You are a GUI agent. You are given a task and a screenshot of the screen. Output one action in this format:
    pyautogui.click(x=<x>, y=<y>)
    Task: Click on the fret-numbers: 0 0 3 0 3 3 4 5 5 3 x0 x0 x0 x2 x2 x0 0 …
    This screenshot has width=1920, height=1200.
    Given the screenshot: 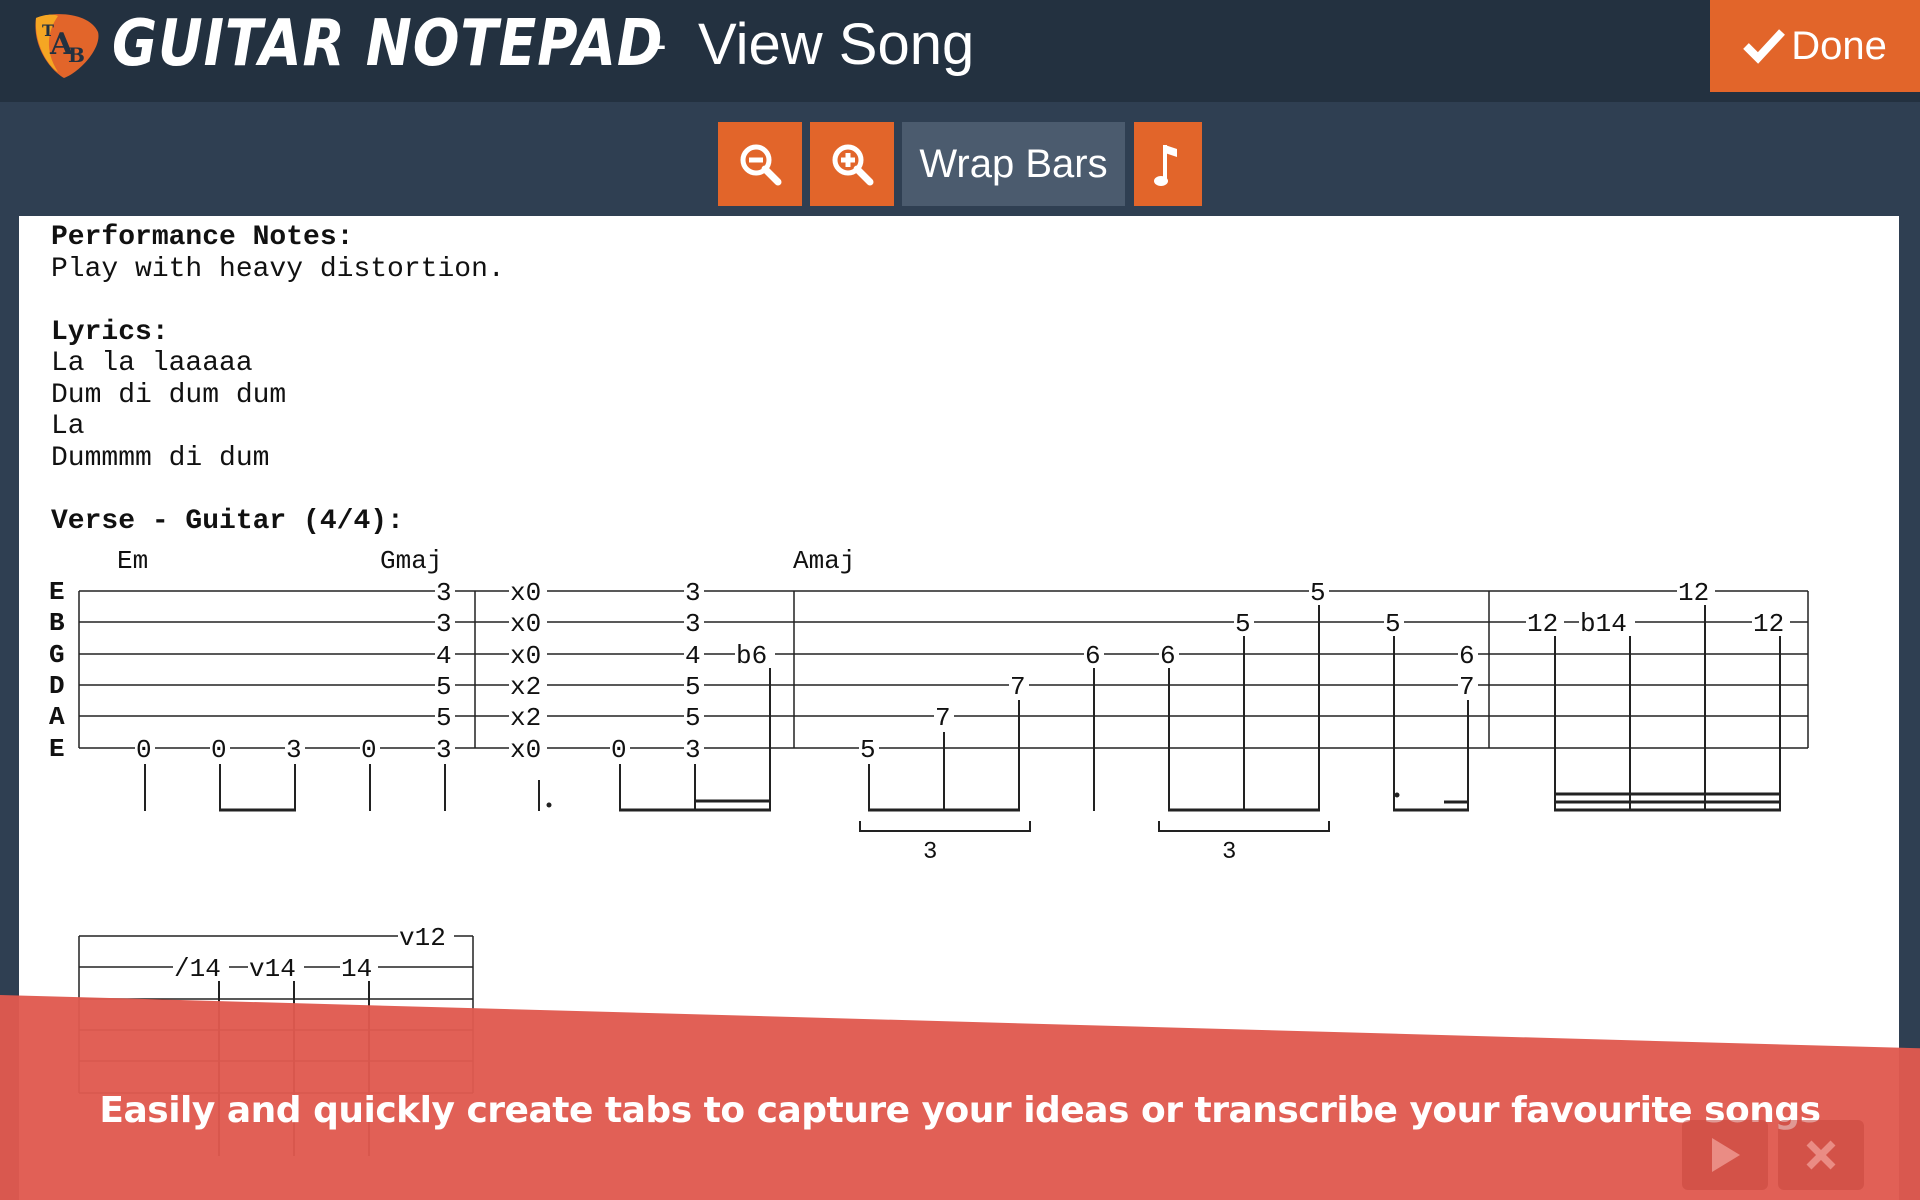 What is the action you would take?
    pyautogui.click(x=962, y=671)
    